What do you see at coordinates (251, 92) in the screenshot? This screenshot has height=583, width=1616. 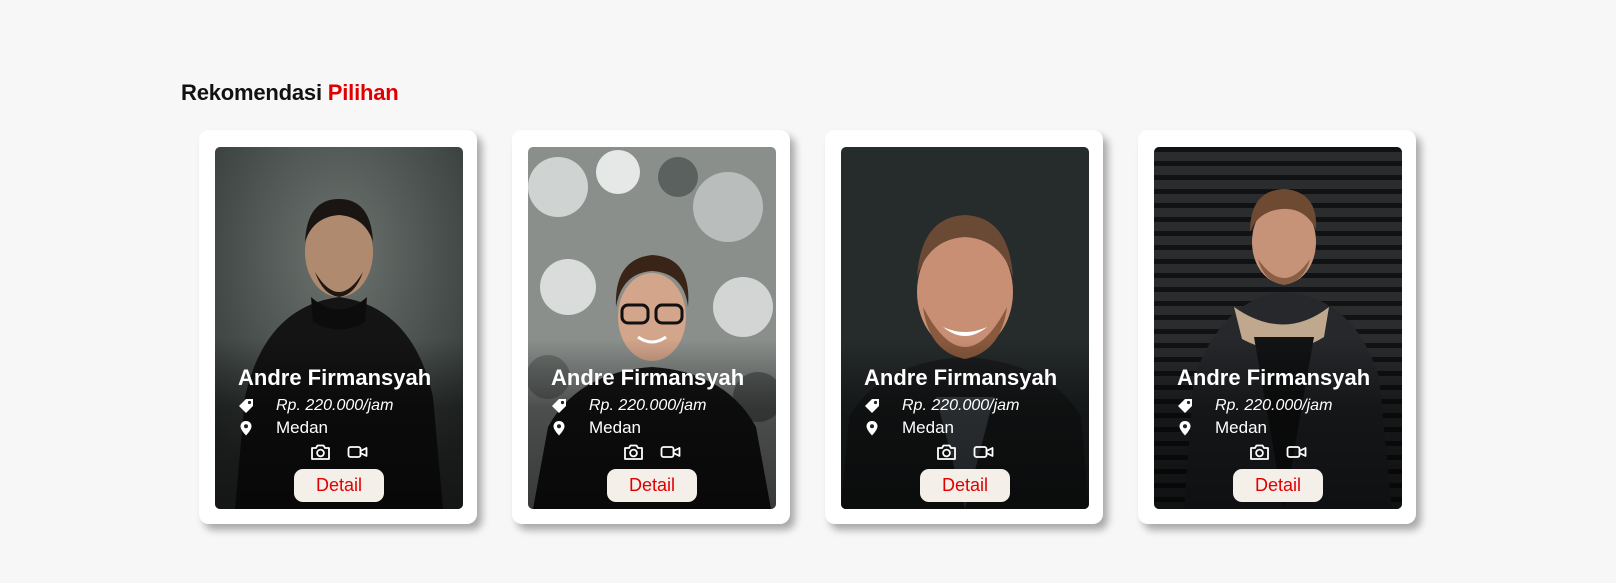 I see `section-title-prefix: Rekomendasi` at bounding box center [251, 92].